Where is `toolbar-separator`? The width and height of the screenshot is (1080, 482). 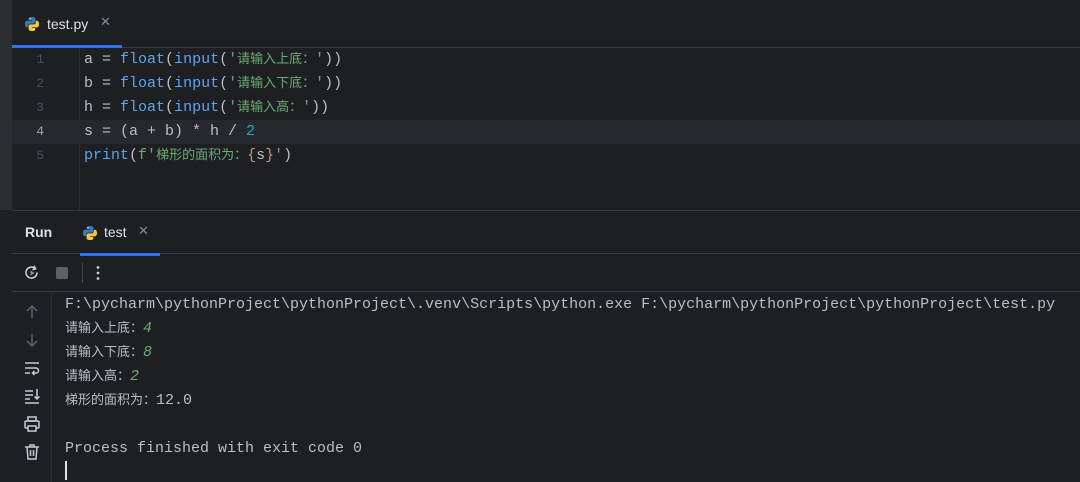 toolbar-separator is located at coordinates (82, 273).